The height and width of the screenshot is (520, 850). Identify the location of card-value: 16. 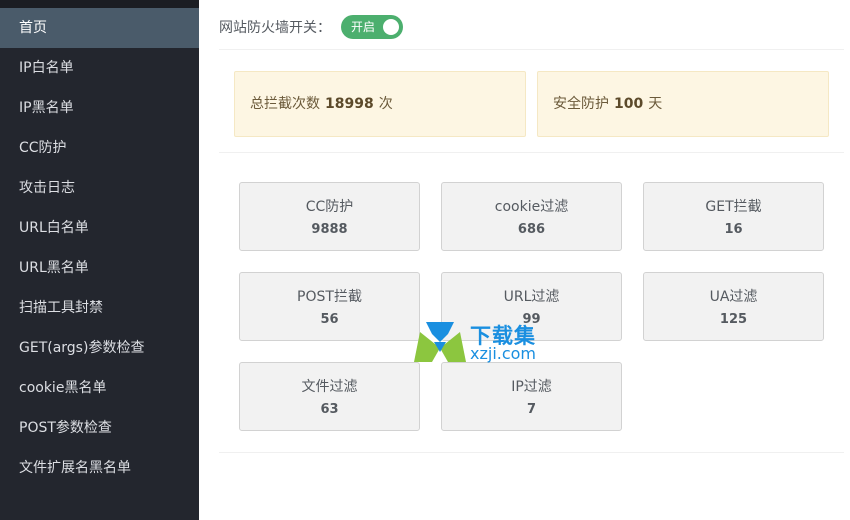
(733, 229).